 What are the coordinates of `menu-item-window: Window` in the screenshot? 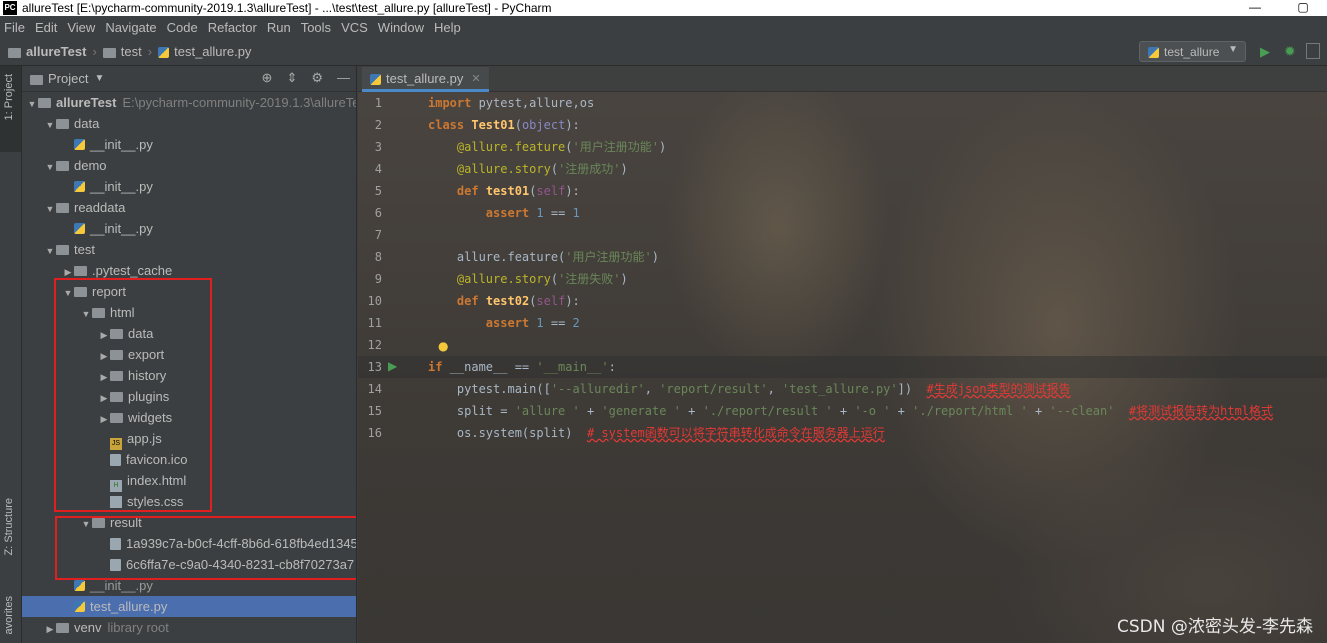 It's located at (401, 27).